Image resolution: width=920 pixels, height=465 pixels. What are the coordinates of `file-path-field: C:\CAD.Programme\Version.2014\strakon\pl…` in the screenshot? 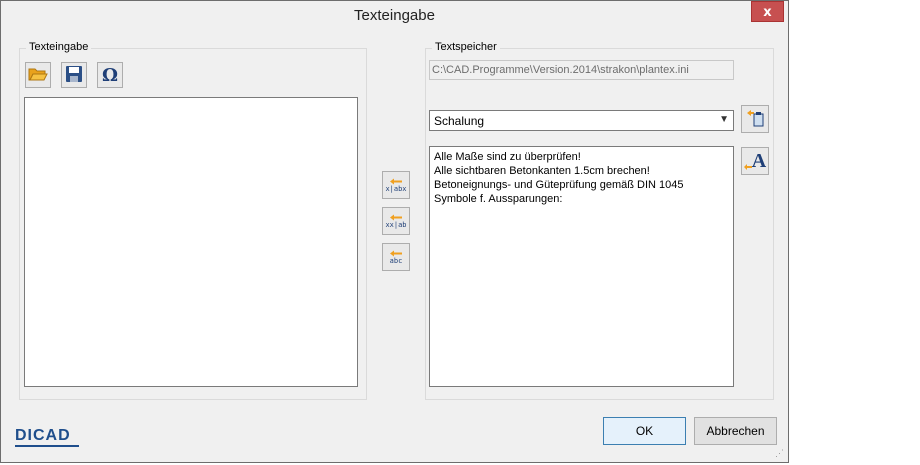 It's located at (581, 70).